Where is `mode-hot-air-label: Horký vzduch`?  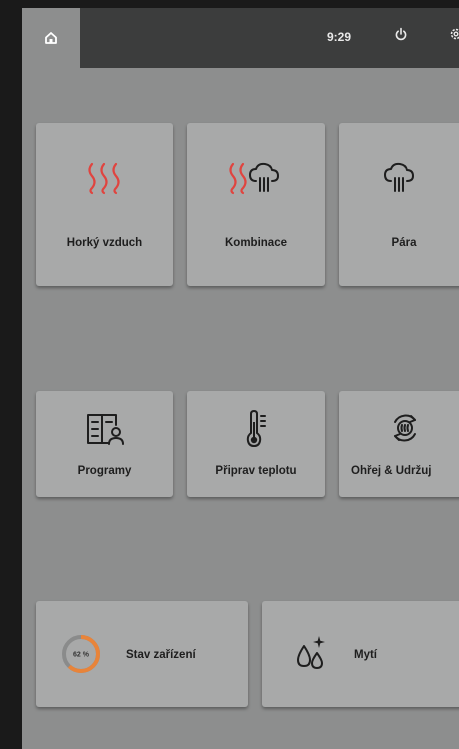 mode-hot-air-label: Horký vzduch is located at coordinates (104, 243).